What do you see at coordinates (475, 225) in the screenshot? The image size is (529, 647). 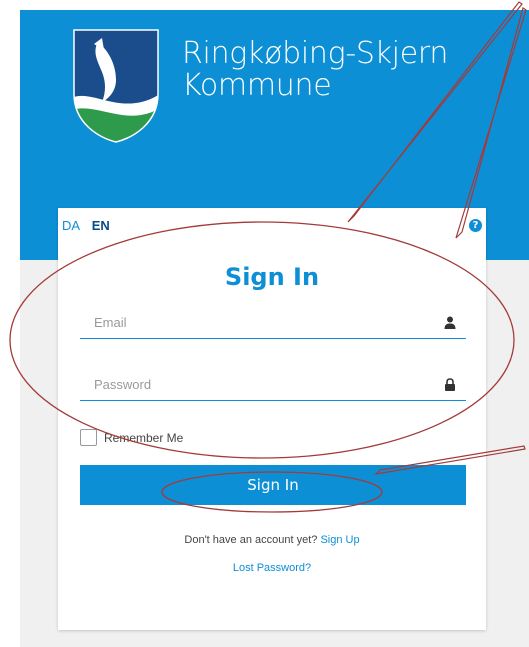 I see `help-icon: ?` at bounding box center [475, 225].